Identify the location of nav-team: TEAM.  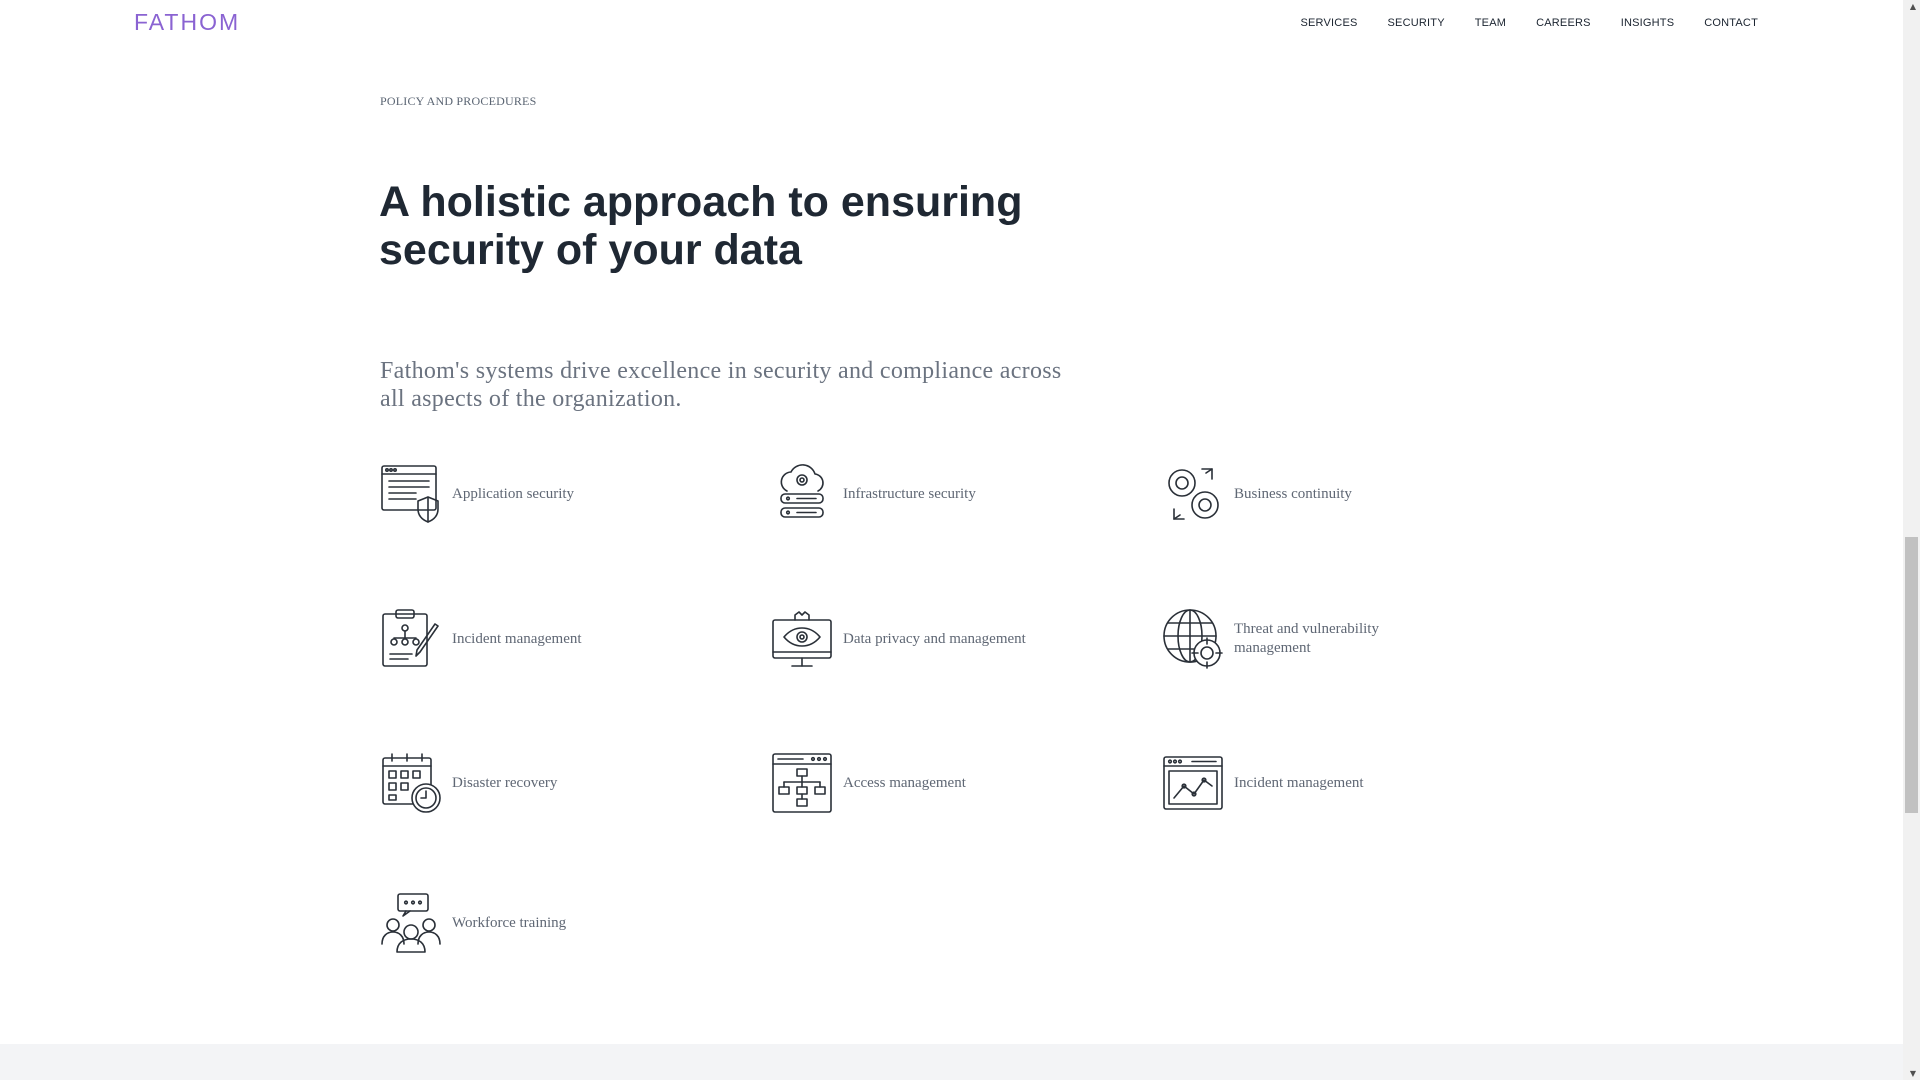
(1490, 23).